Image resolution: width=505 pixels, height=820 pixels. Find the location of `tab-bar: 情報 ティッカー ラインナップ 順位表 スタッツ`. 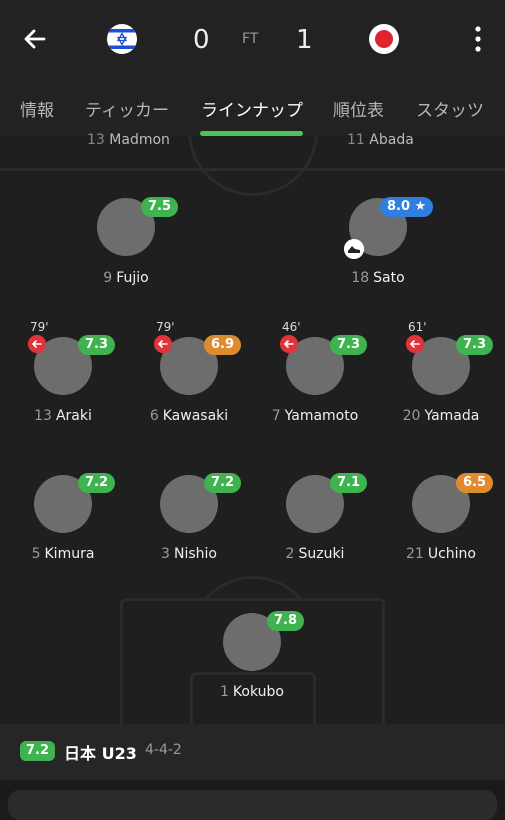

tab-bar: 情報 ティッカー ラインナップ 順位表 スタッツ is located at coordinates (252, 109).